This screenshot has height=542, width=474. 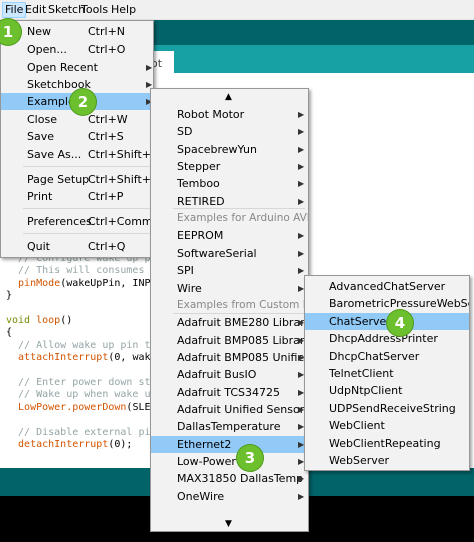 I want to click on menu-item-shortcut: Ctrl+Comma, so click(x=120, y=221).